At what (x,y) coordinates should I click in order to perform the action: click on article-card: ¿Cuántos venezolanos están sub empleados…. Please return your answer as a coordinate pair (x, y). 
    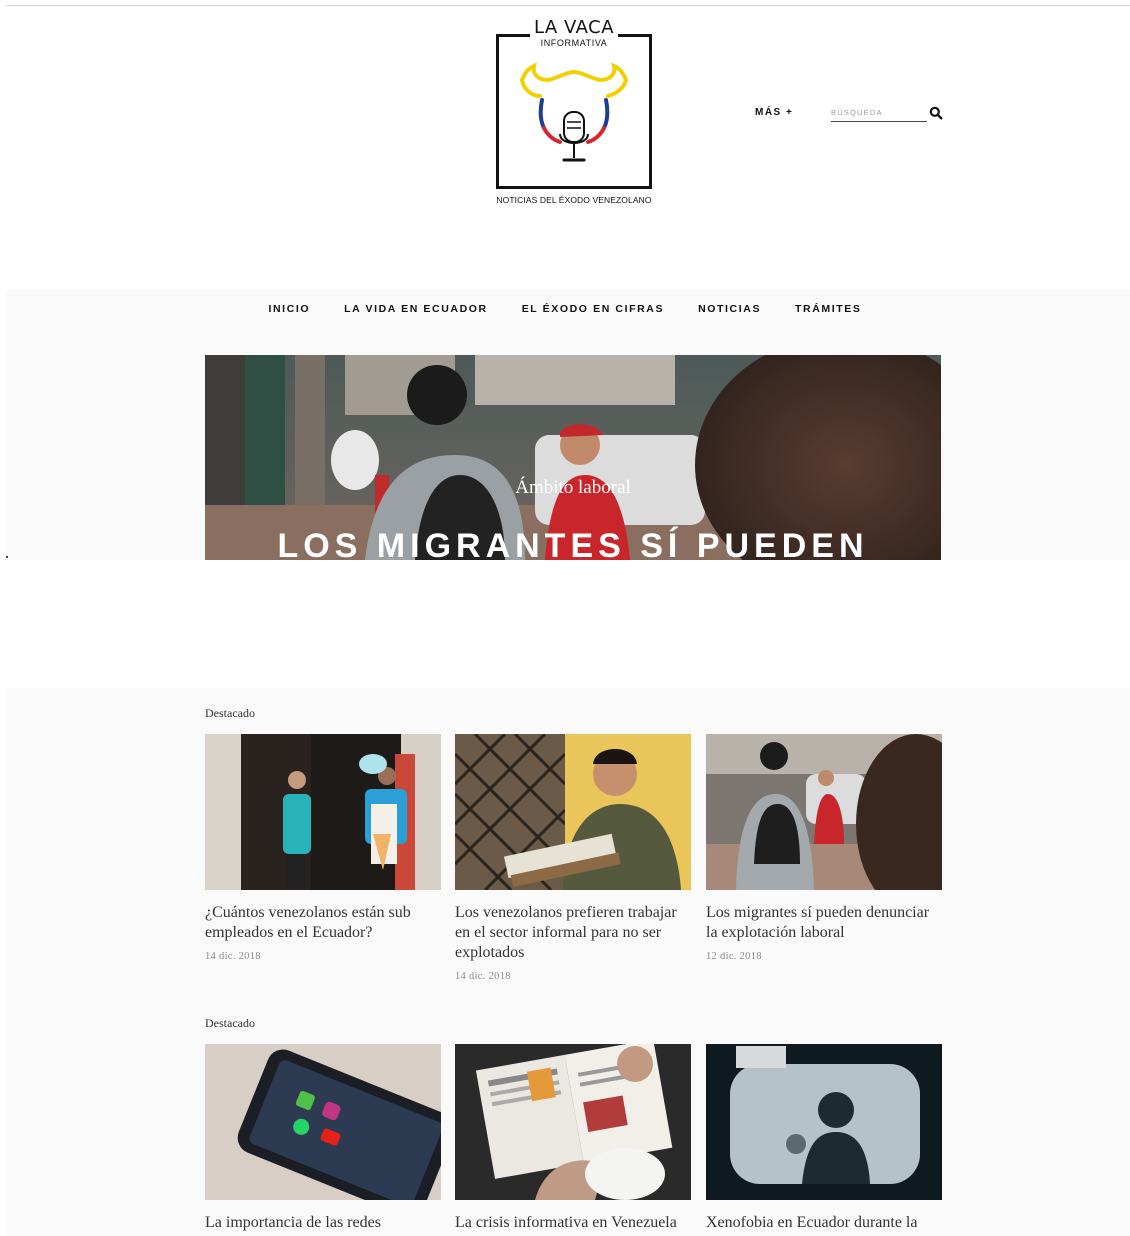
    Looking at the image, I should click on (323, 848).